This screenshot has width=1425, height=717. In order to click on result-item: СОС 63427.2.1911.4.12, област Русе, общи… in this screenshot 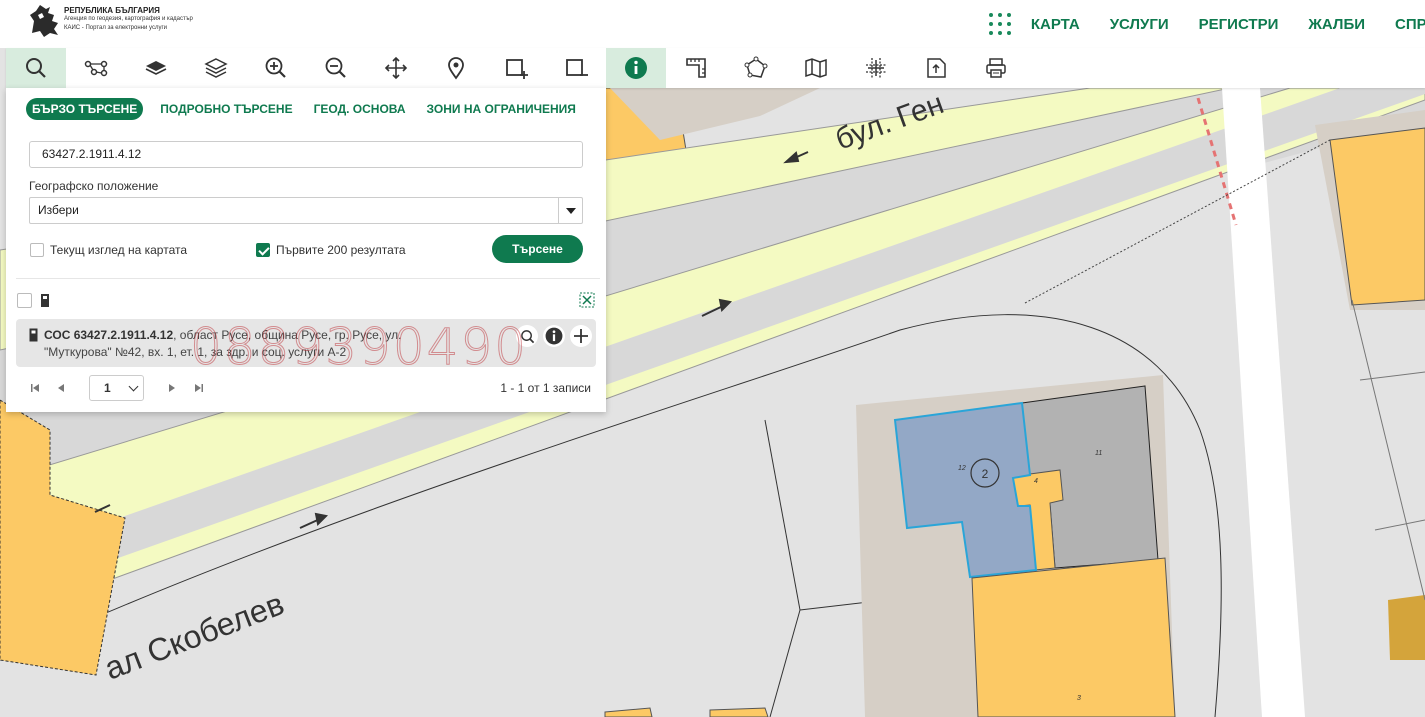, I will do `click(306, 343)`.